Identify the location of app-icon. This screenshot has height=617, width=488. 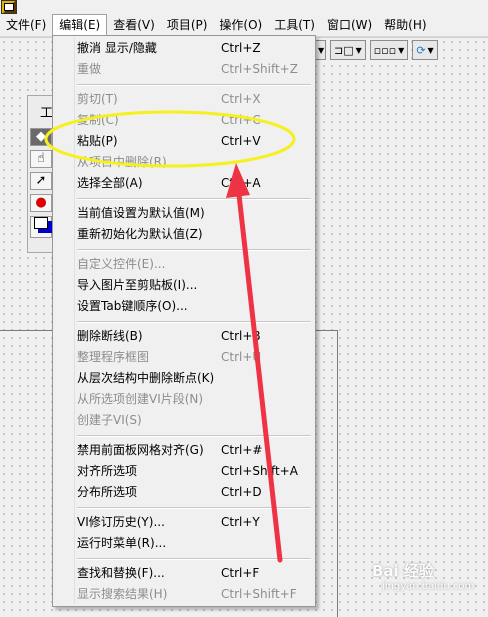
(9, 7).